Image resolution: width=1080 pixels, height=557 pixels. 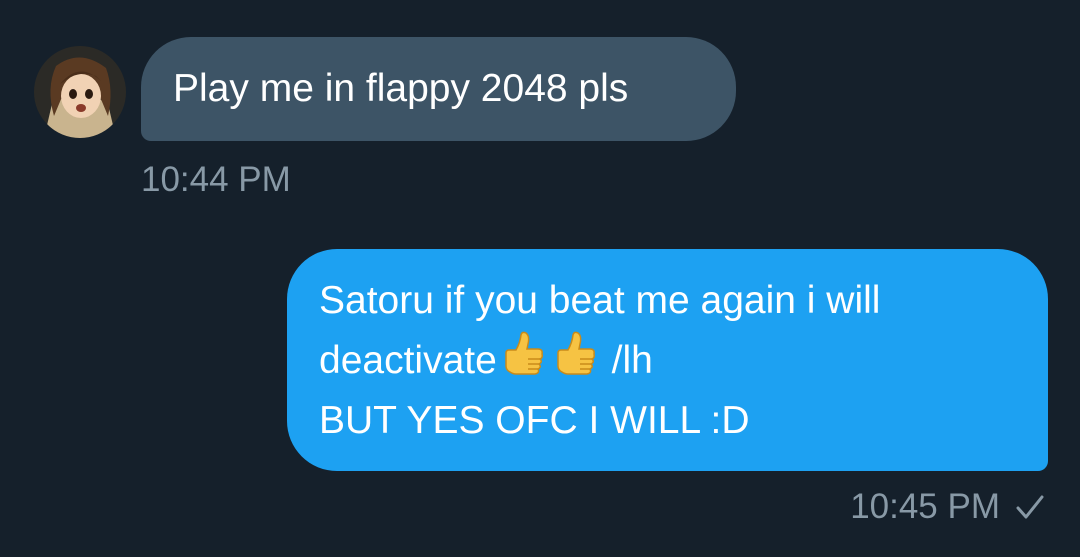 I want to click on outgoing-timestamp: 10:45 PM, so click(x=925, y=506).